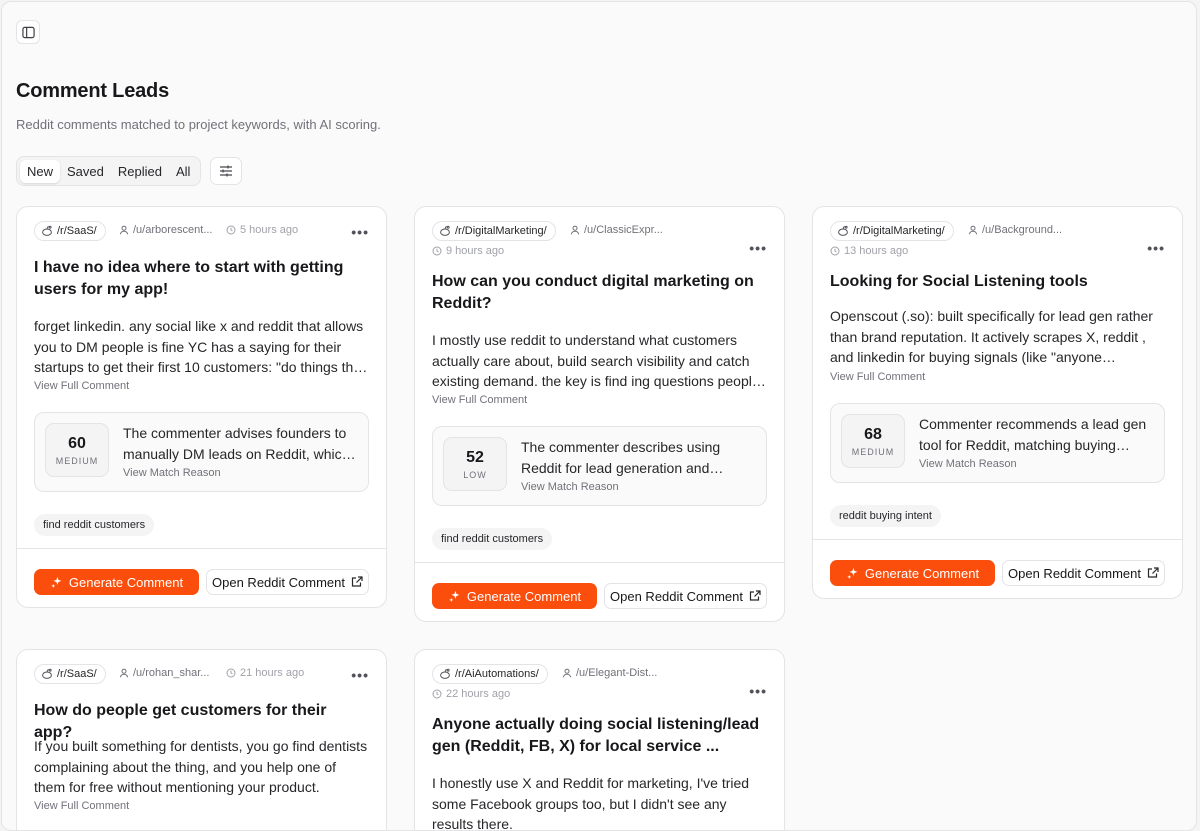 The width and height of the screenshot is (1200, 831). I want to click on time-label: 13 hours ago, so click(876, 251).